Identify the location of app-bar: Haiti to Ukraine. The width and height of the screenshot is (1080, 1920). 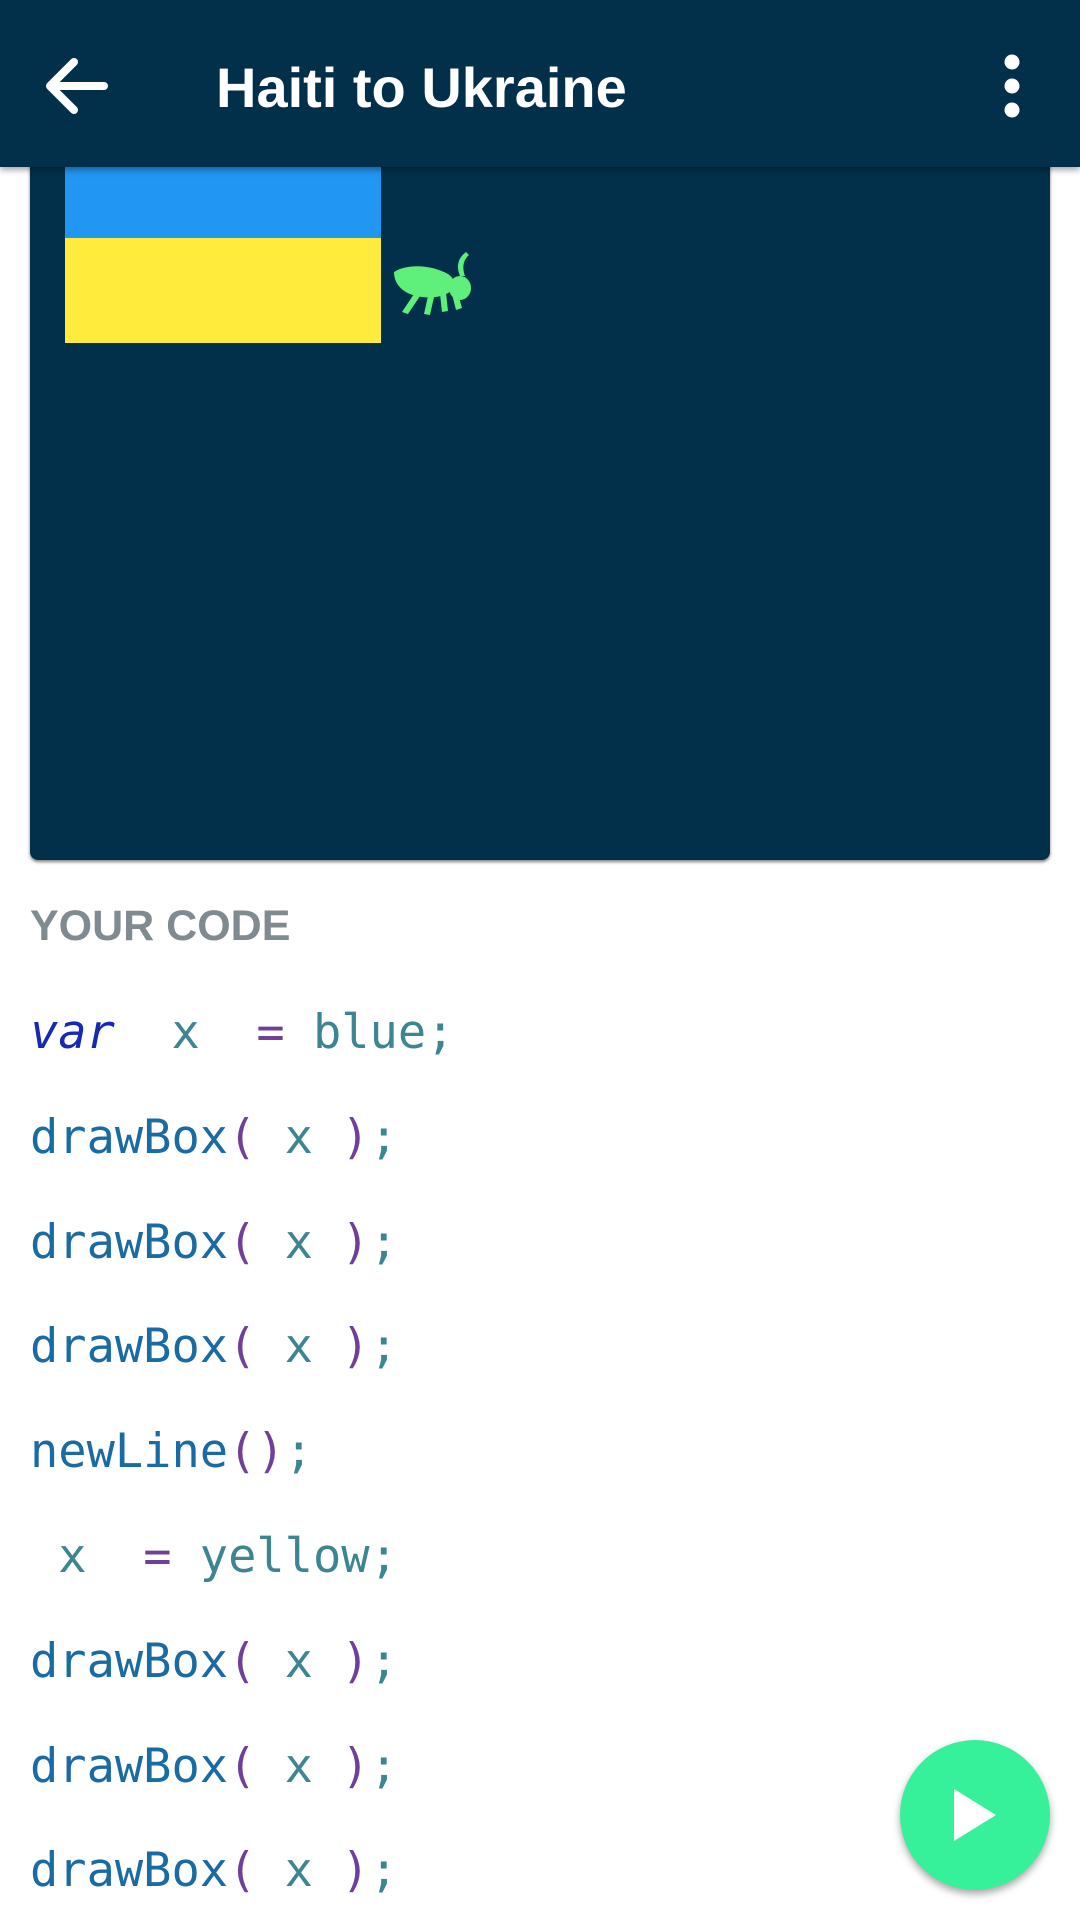
(540, 83).